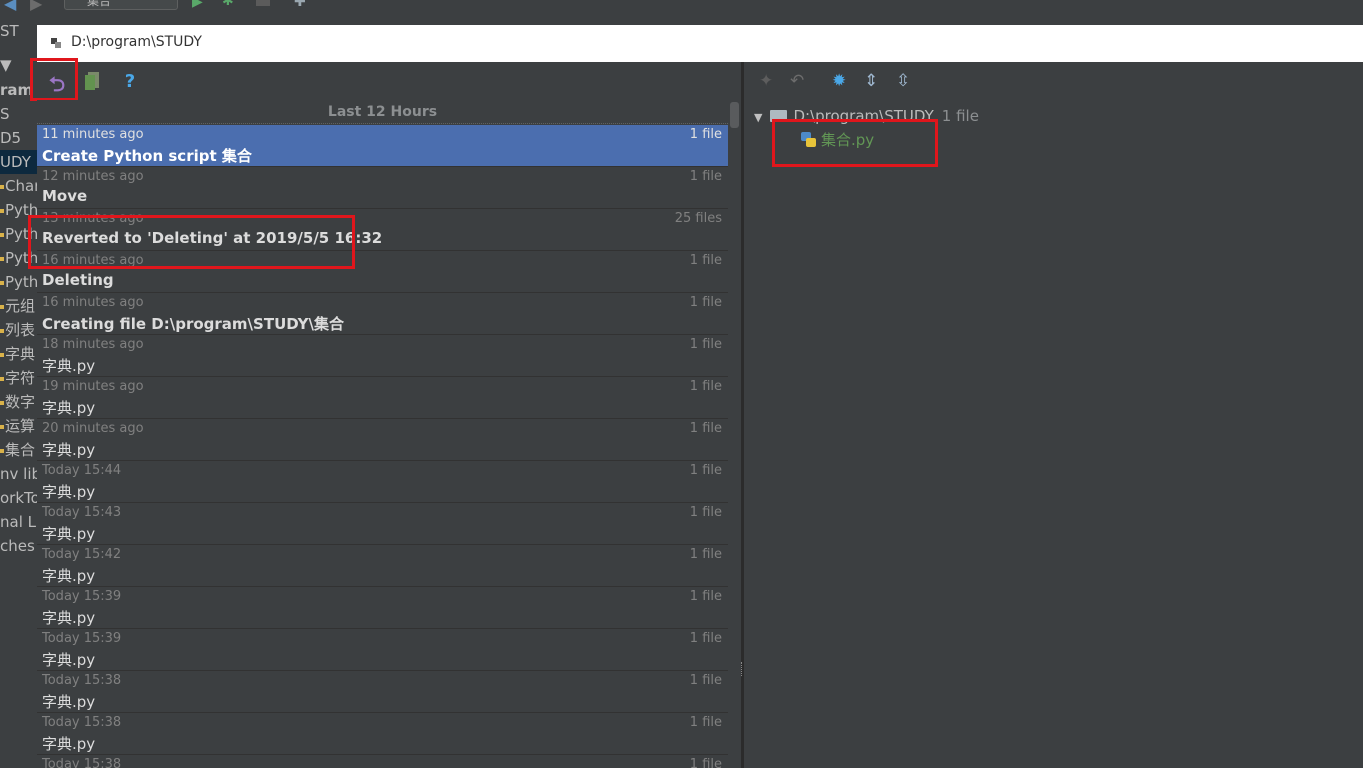 The height and width of the screenshot is (768, 1363). I want to click on project-tree-label: orkTo, so click(18, 498).